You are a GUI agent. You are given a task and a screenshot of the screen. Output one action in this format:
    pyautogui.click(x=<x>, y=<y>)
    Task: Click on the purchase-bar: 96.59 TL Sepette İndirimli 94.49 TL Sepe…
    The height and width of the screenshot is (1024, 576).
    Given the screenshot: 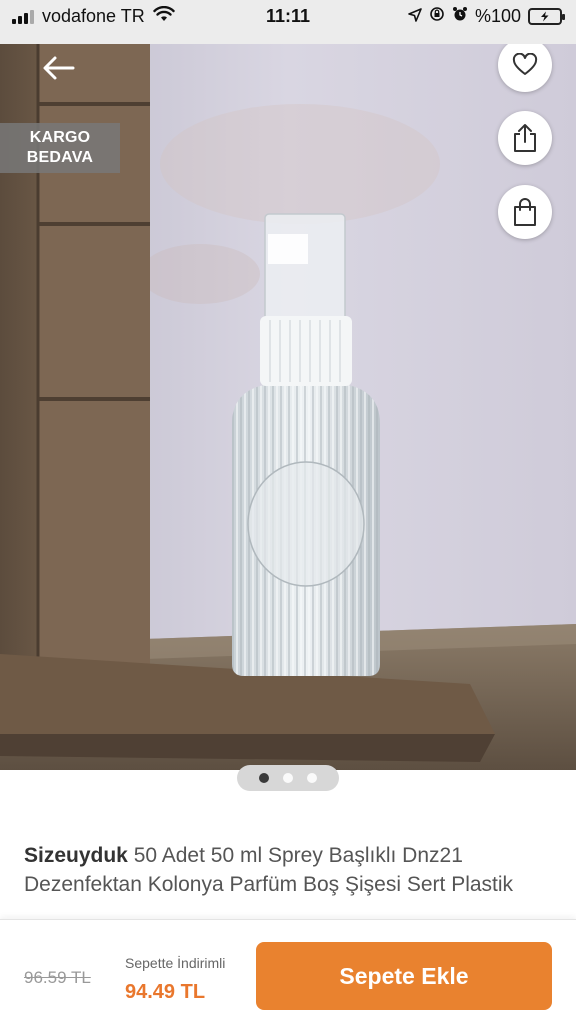 What is the action you would take?
    pyautogui.click(x=288, y=971)
    